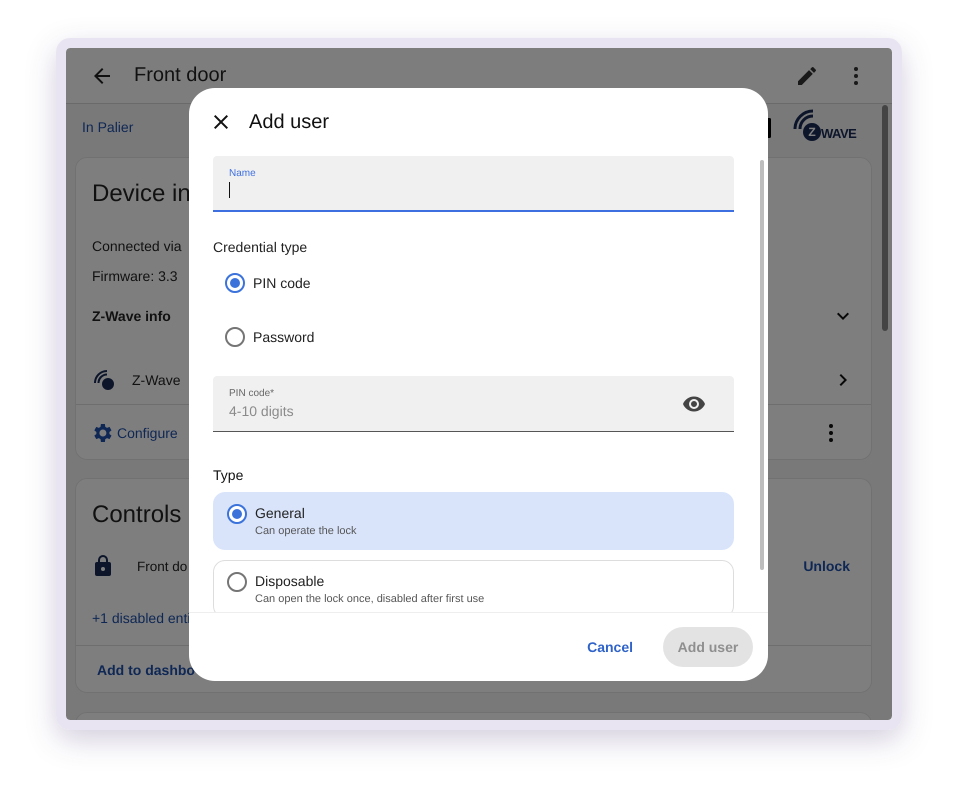 The image size is (958, 805). I want to click on add-to-dashboard-button: Add to dashbo, so click(146, 670).